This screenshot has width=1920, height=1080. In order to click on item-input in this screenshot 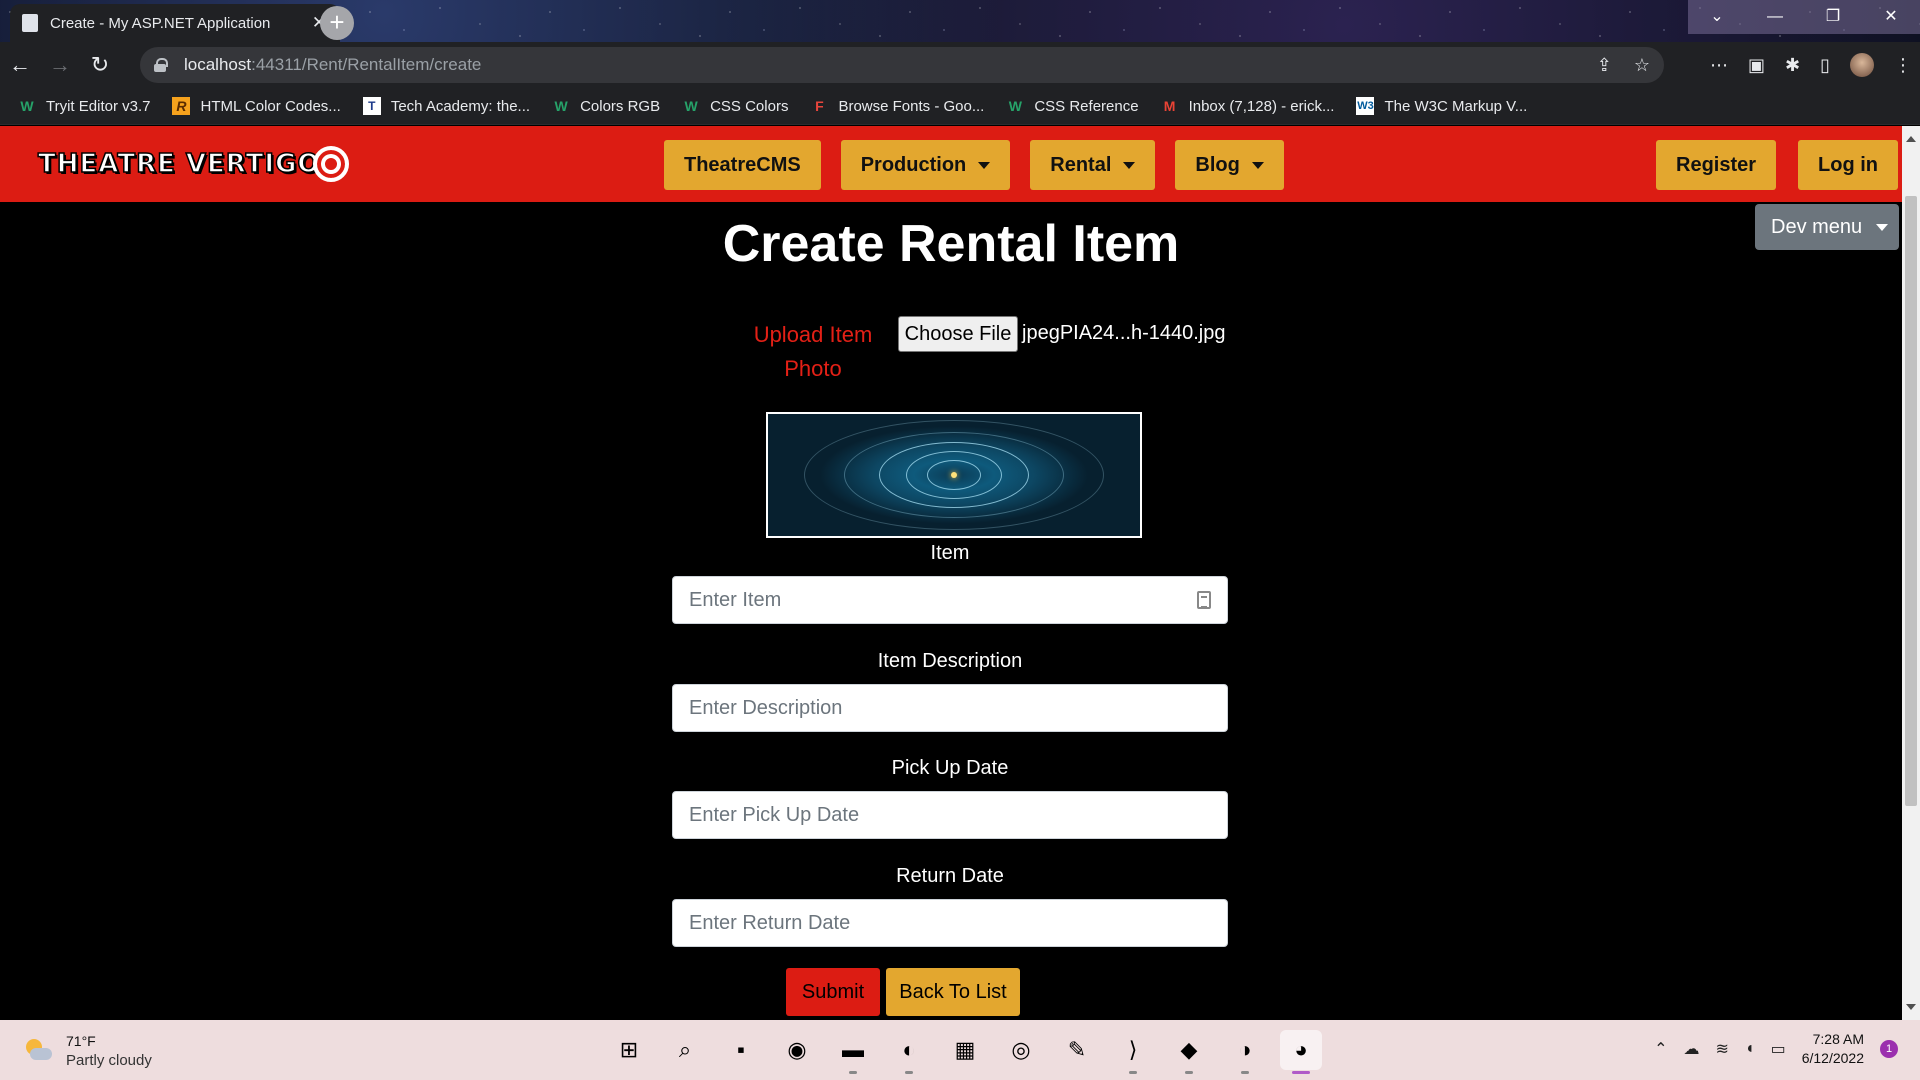, I will do `click(929, 600)`.